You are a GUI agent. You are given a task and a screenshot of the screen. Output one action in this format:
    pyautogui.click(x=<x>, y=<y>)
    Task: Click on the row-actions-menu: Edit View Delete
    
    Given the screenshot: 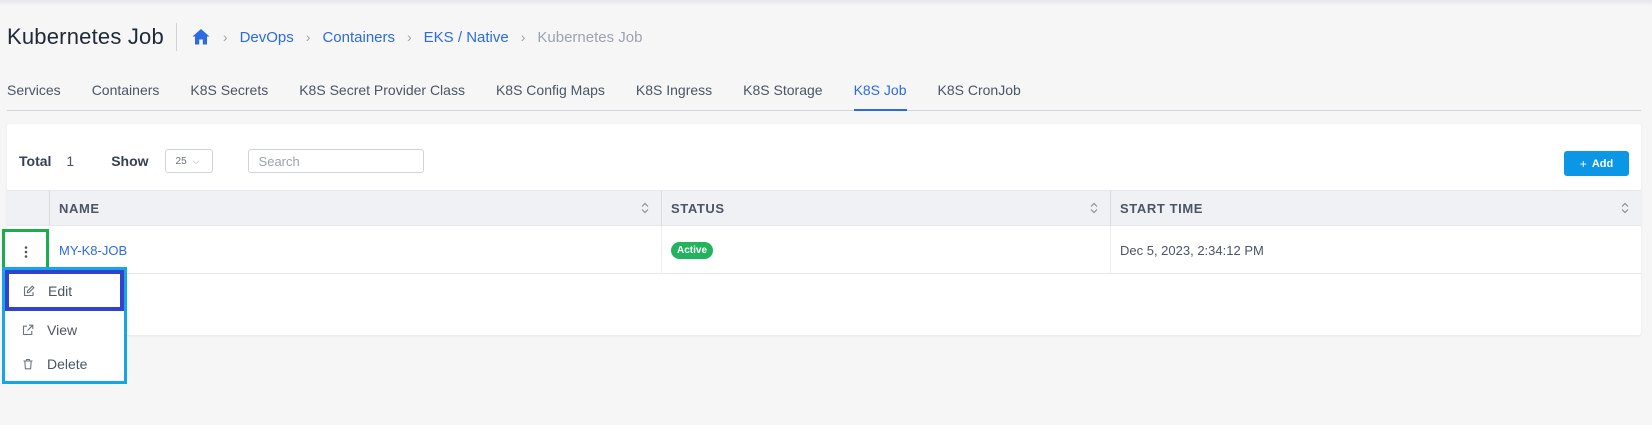 What is the action you would take?
    pyautogui.click(x=64, y=325)
    